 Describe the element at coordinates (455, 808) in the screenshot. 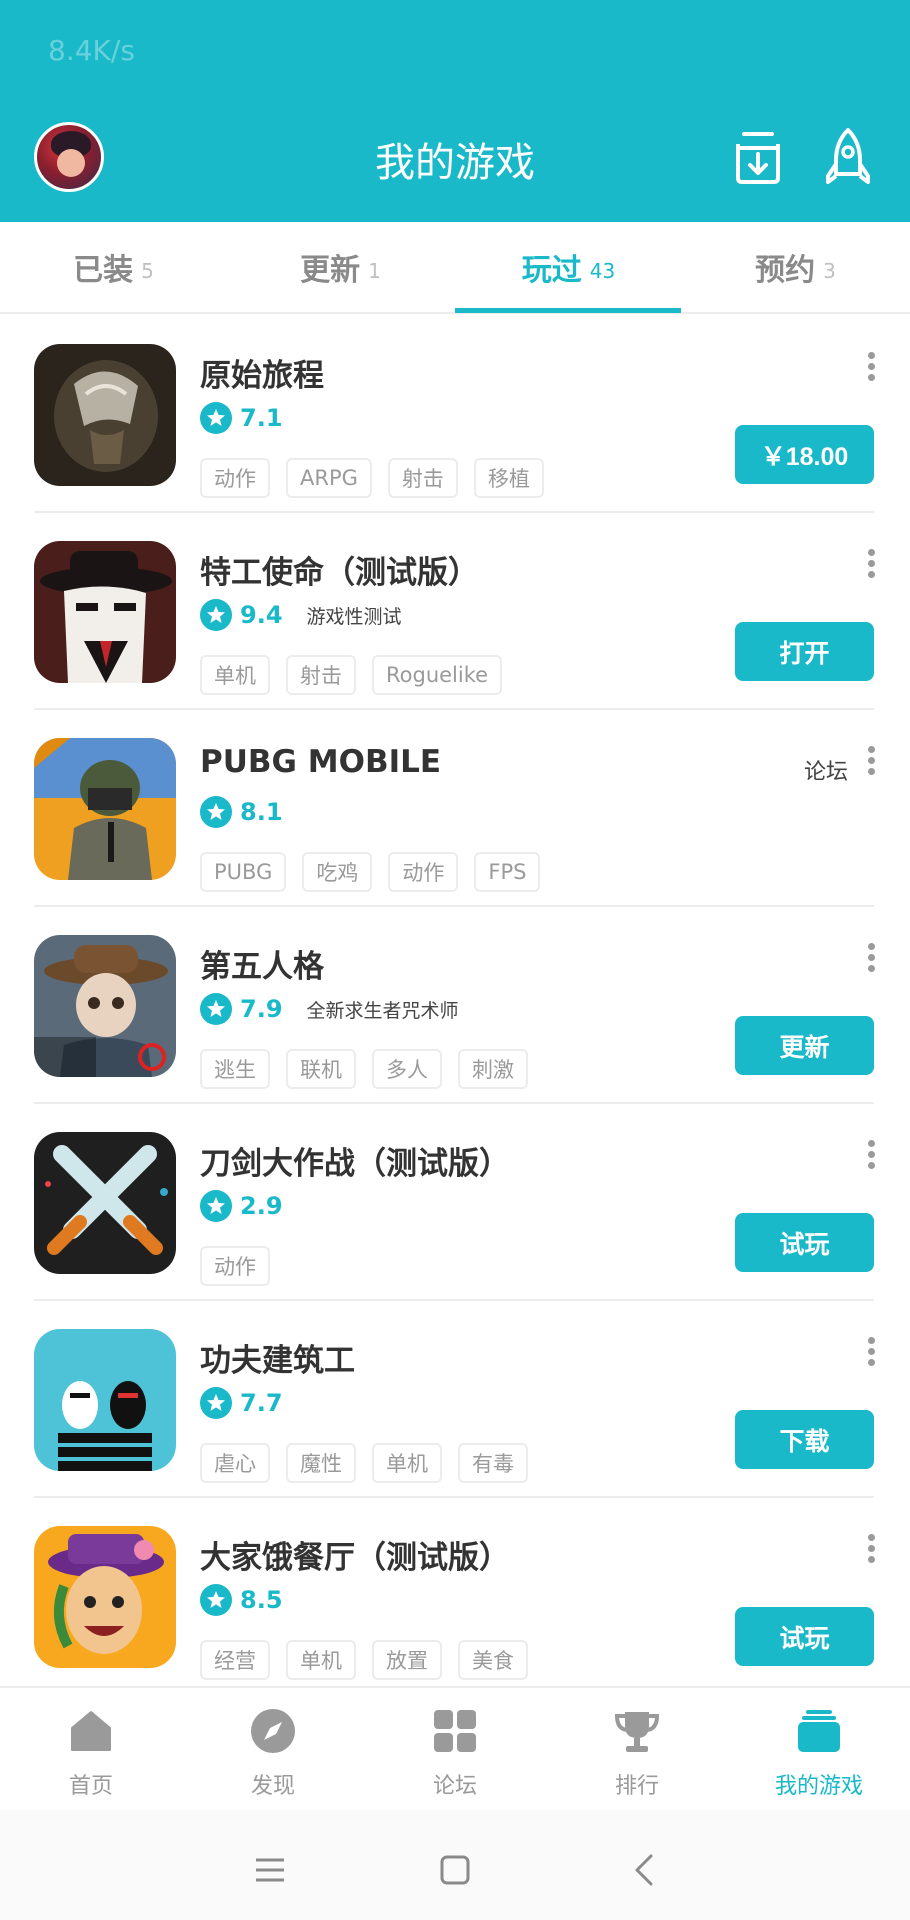

I see `list-item: PUBG MOBILE 8.1 PUBG 吃鸡 动作 FPS 论坛` at that location.